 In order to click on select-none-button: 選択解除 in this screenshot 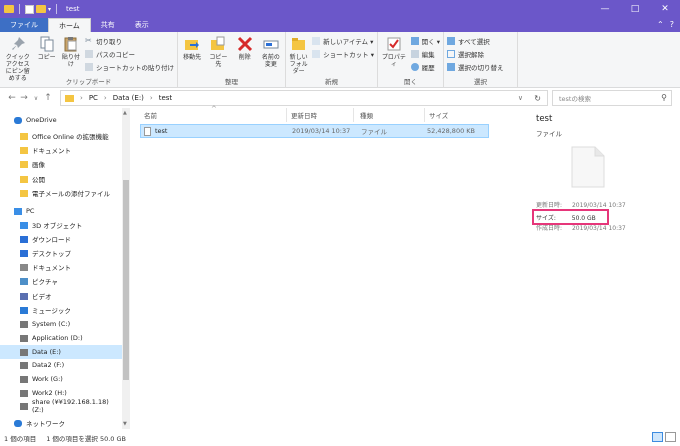, I will do `click(475, 54)`.